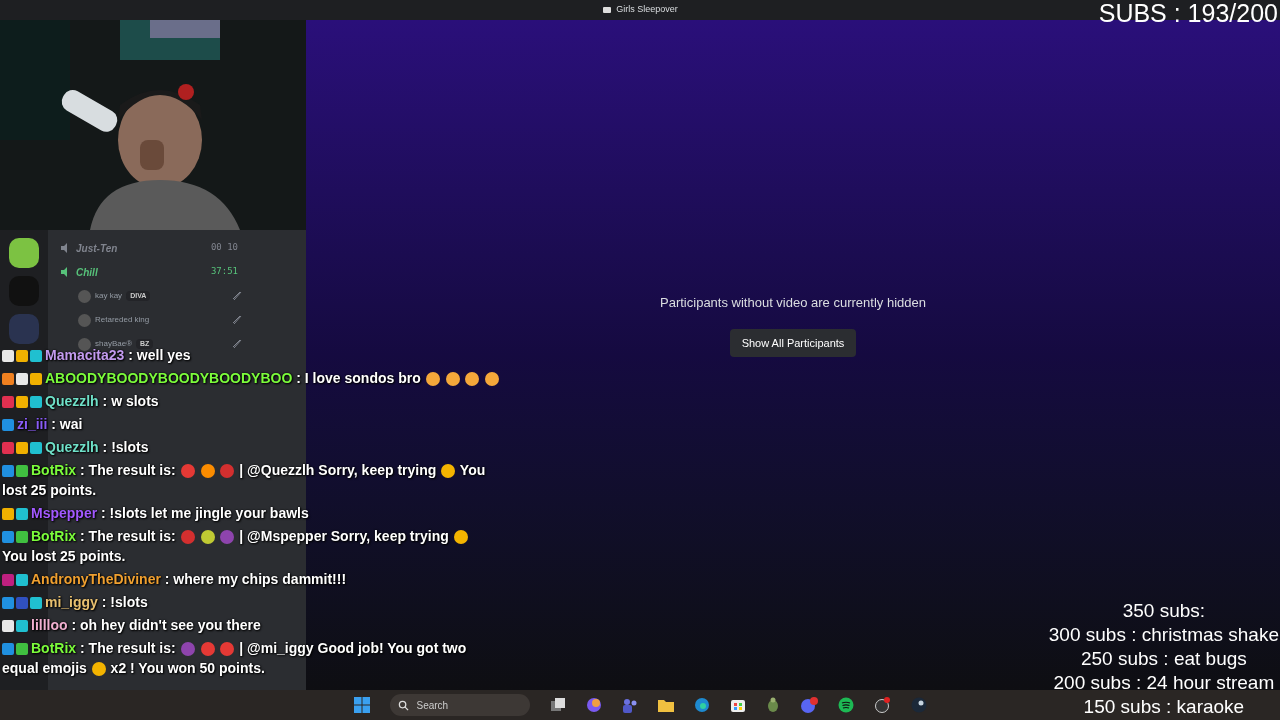 This screenshot has height=720, width=1280. I want to click on chat-message-text: lost 25 points., so click(49, 490).